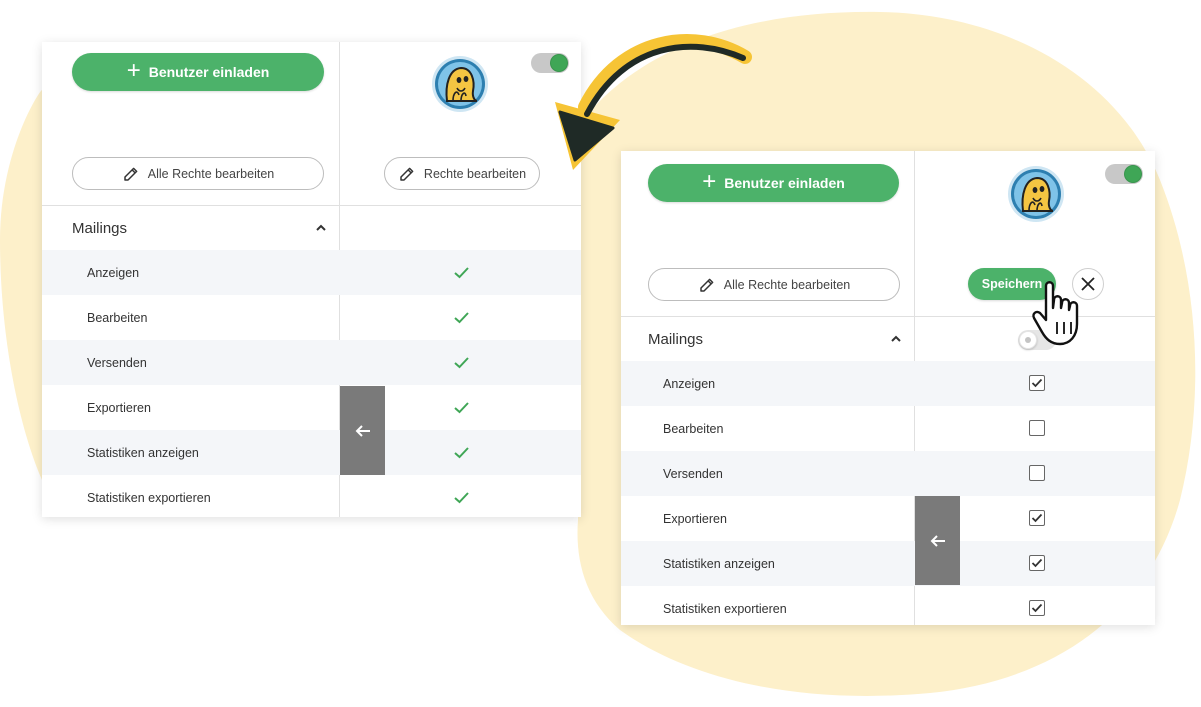 This screenshot has width=1201, height=707. I want to click on user-active-toggle, so click(1124, 174).